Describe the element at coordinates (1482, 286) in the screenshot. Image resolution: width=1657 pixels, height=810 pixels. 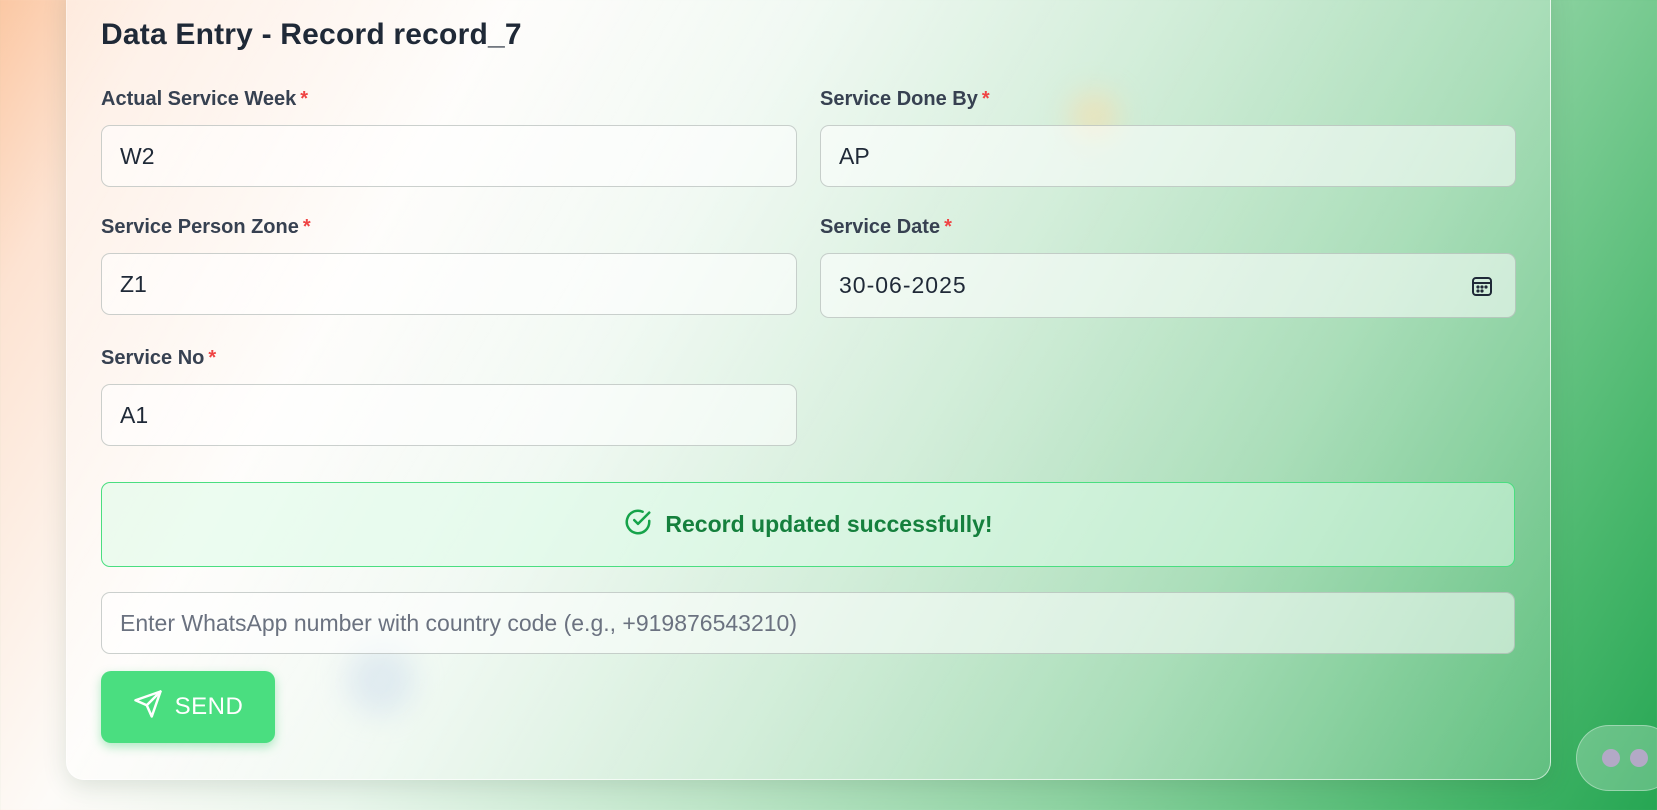
I see `calendar-icon` at that location.